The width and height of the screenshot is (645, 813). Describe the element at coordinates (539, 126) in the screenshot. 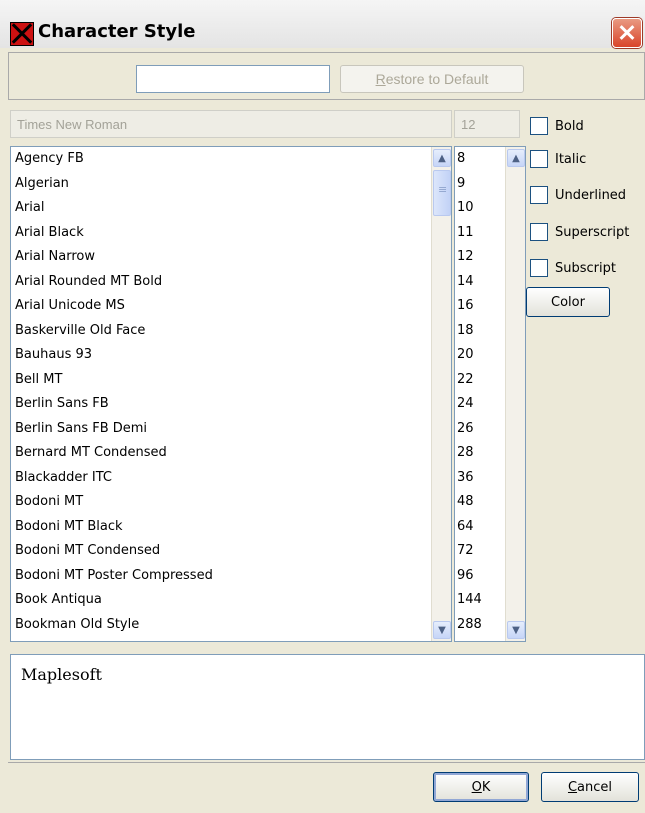

I see `bold-checkbox` at that location.